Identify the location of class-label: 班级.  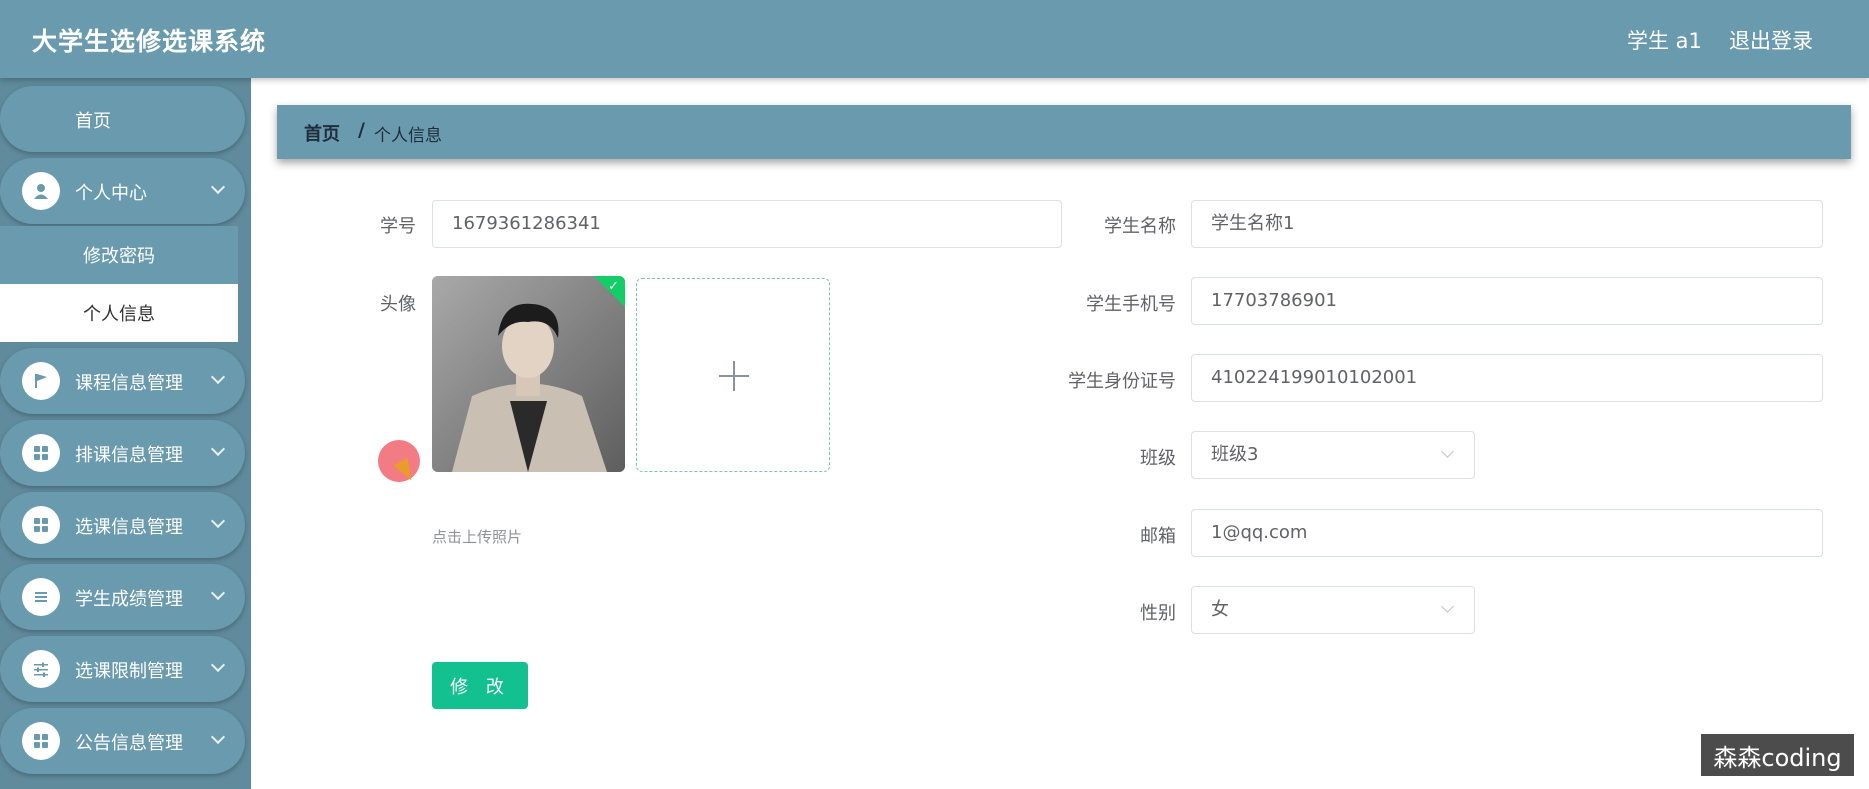
(1158, 458).